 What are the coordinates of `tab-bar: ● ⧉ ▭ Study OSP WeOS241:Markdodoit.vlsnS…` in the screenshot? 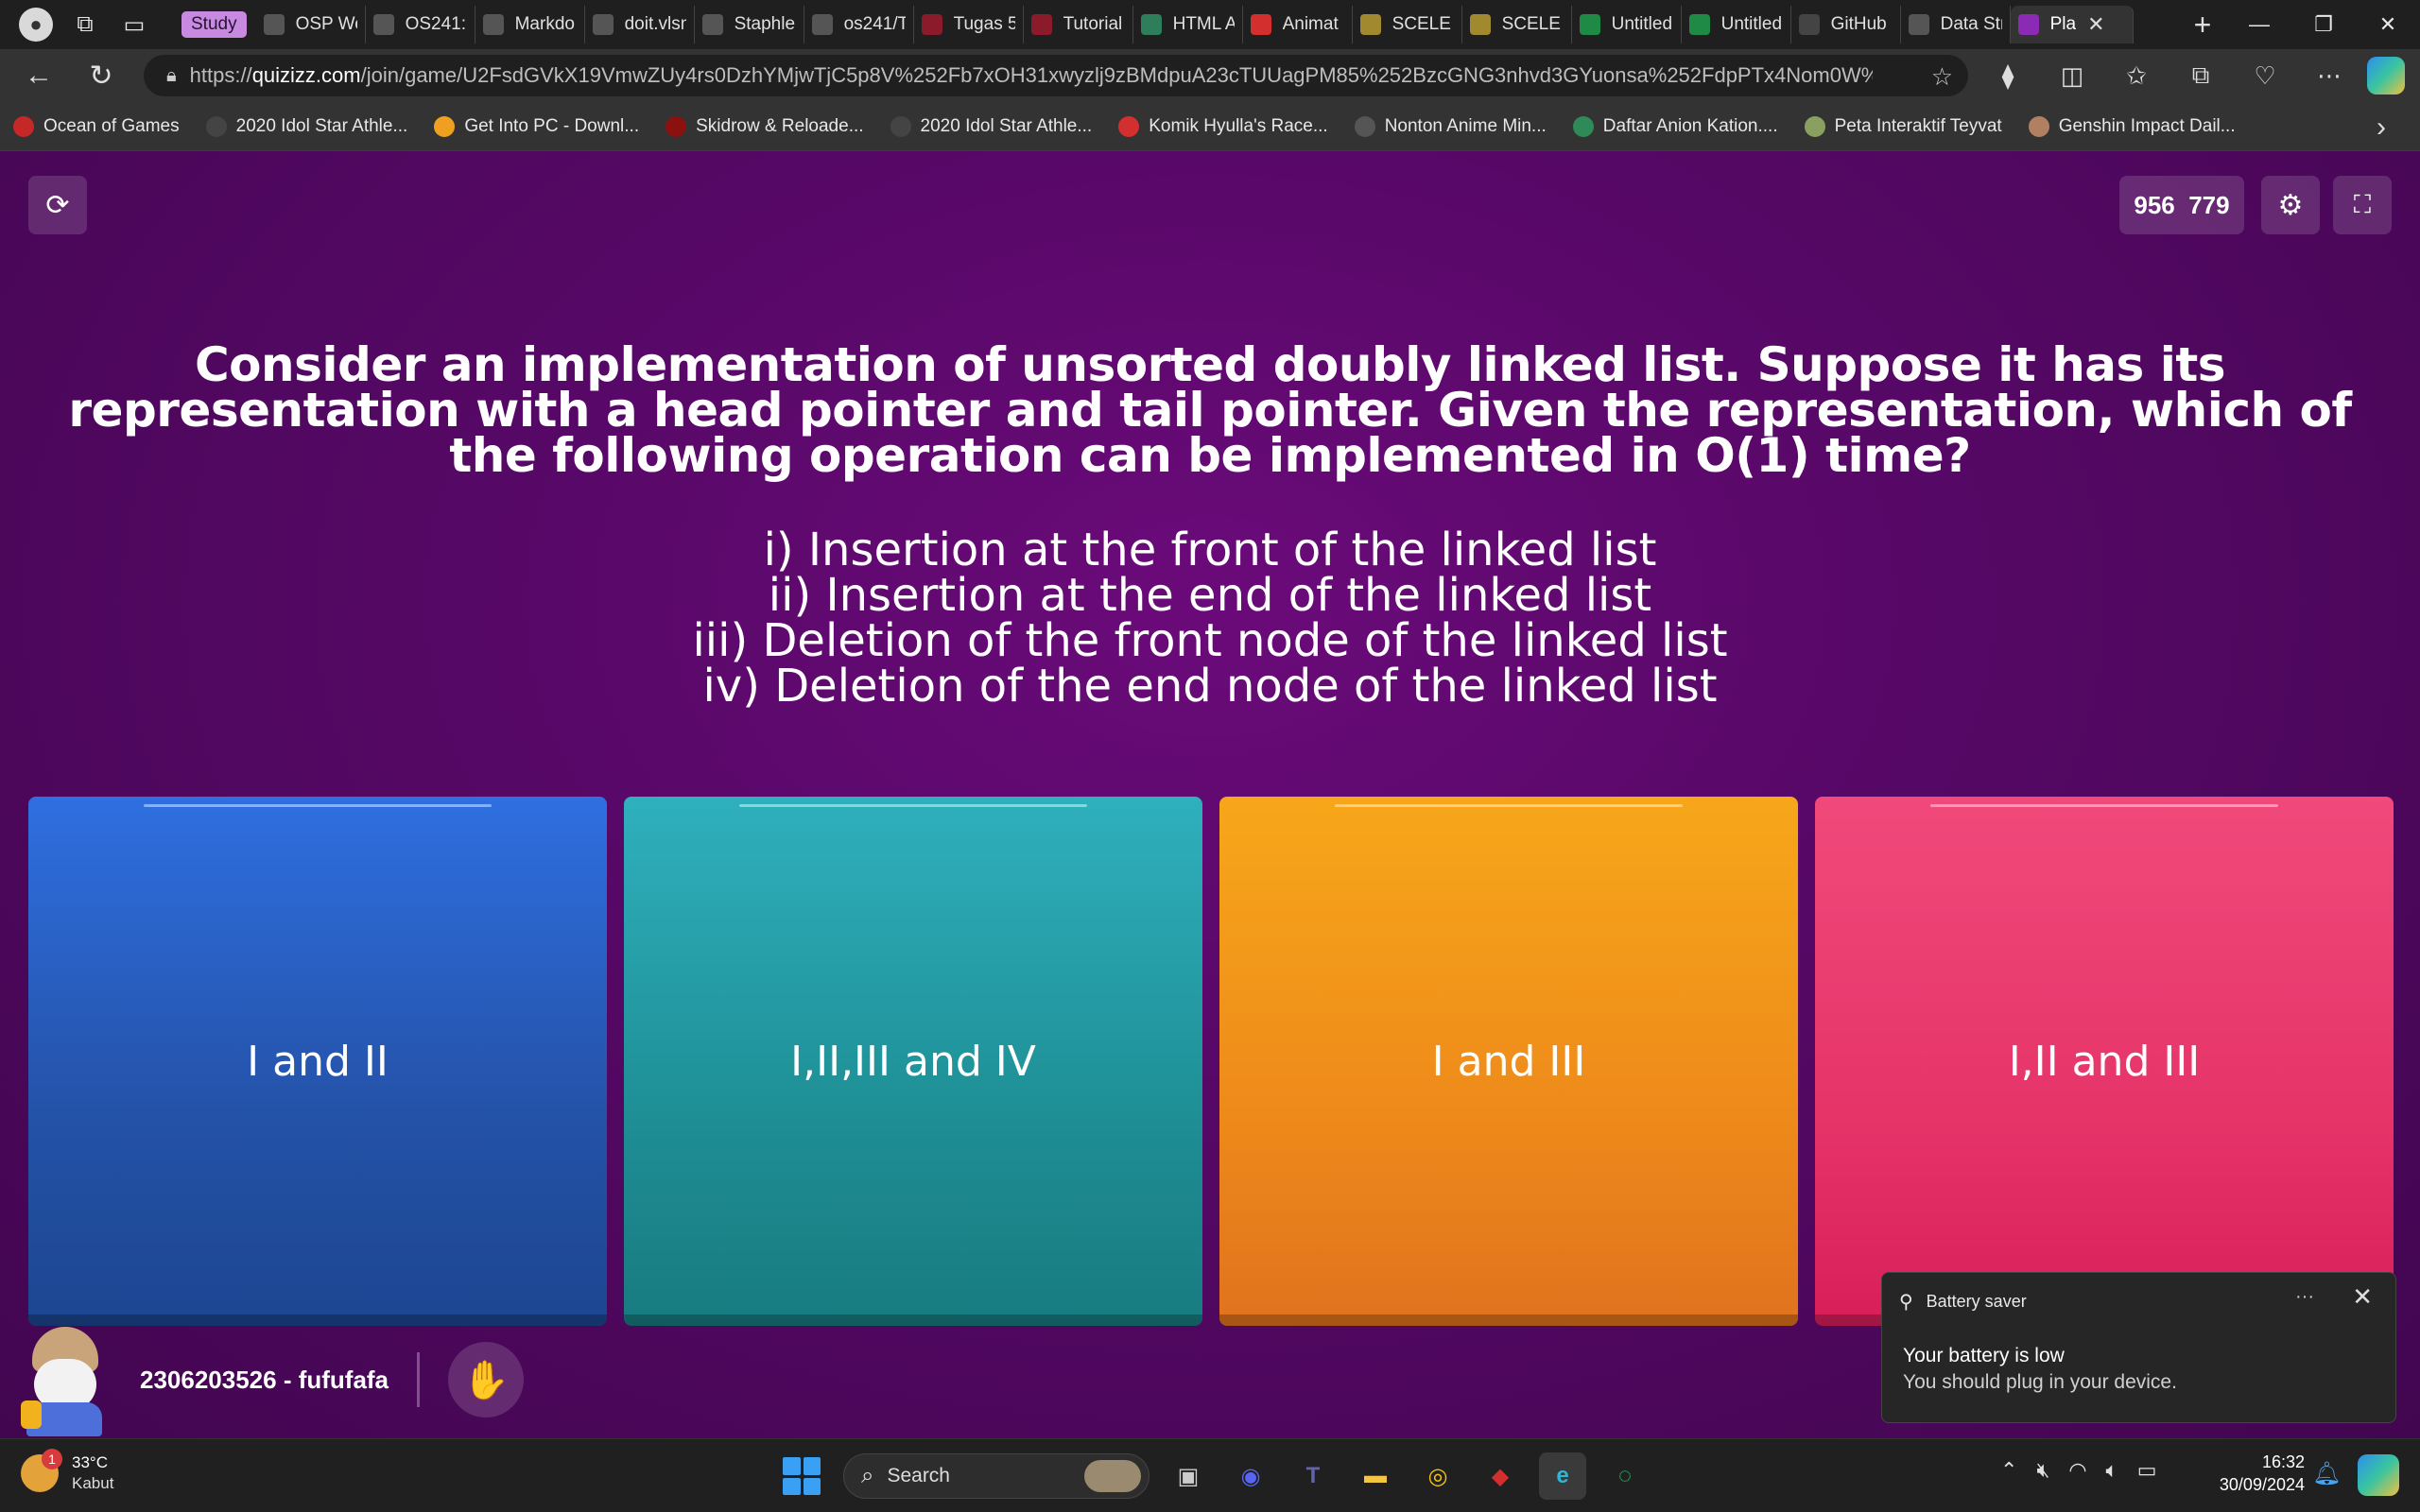 It's located at (1210, 24).